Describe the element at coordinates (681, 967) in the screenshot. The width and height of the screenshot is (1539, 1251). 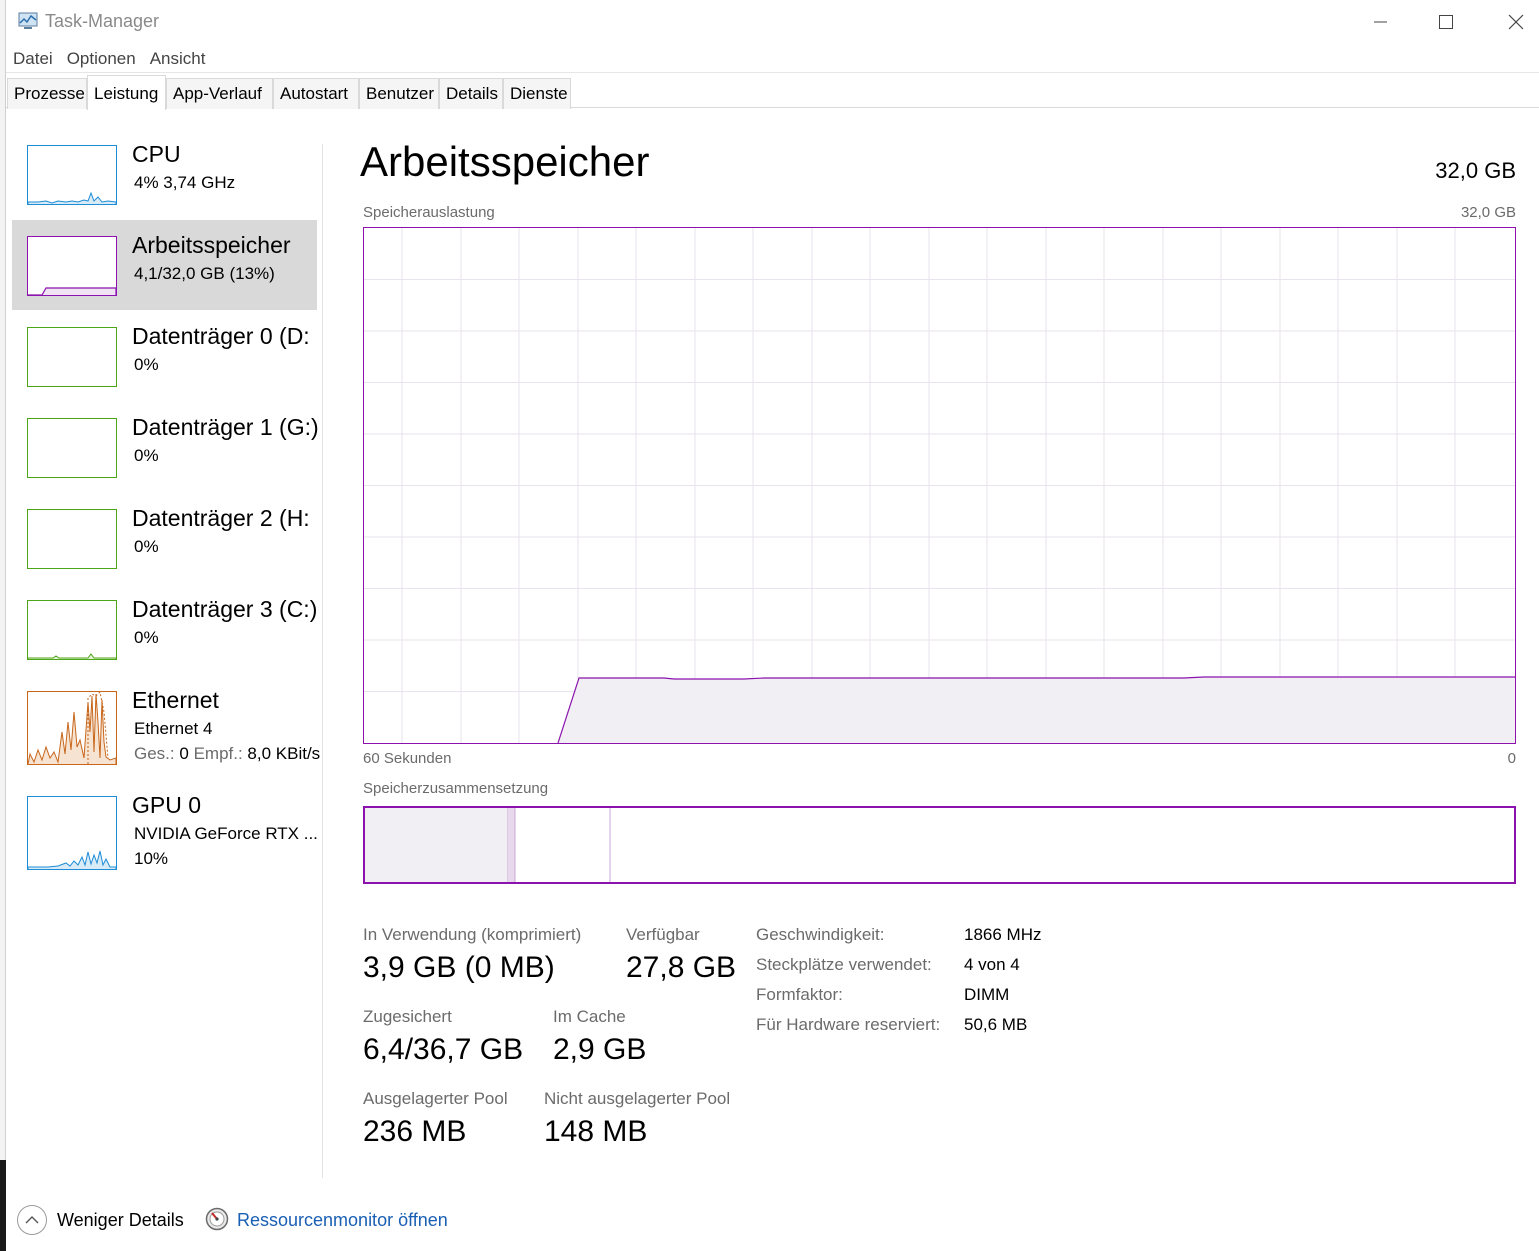
I see `available-value: 27,8 GB` at that location.